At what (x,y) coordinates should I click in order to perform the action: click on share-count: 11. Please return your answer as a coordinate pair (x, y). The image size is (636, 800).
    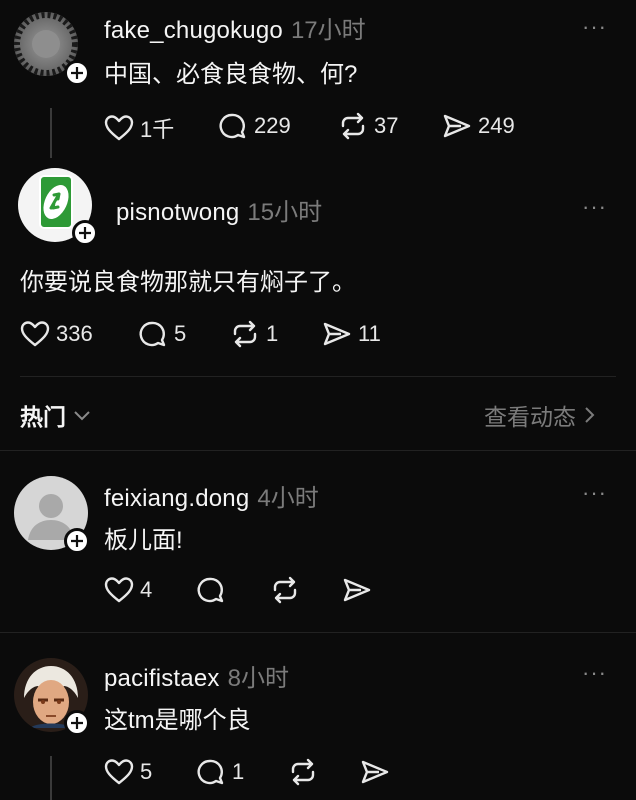
    Looking at the image, I should click on (369, 333).